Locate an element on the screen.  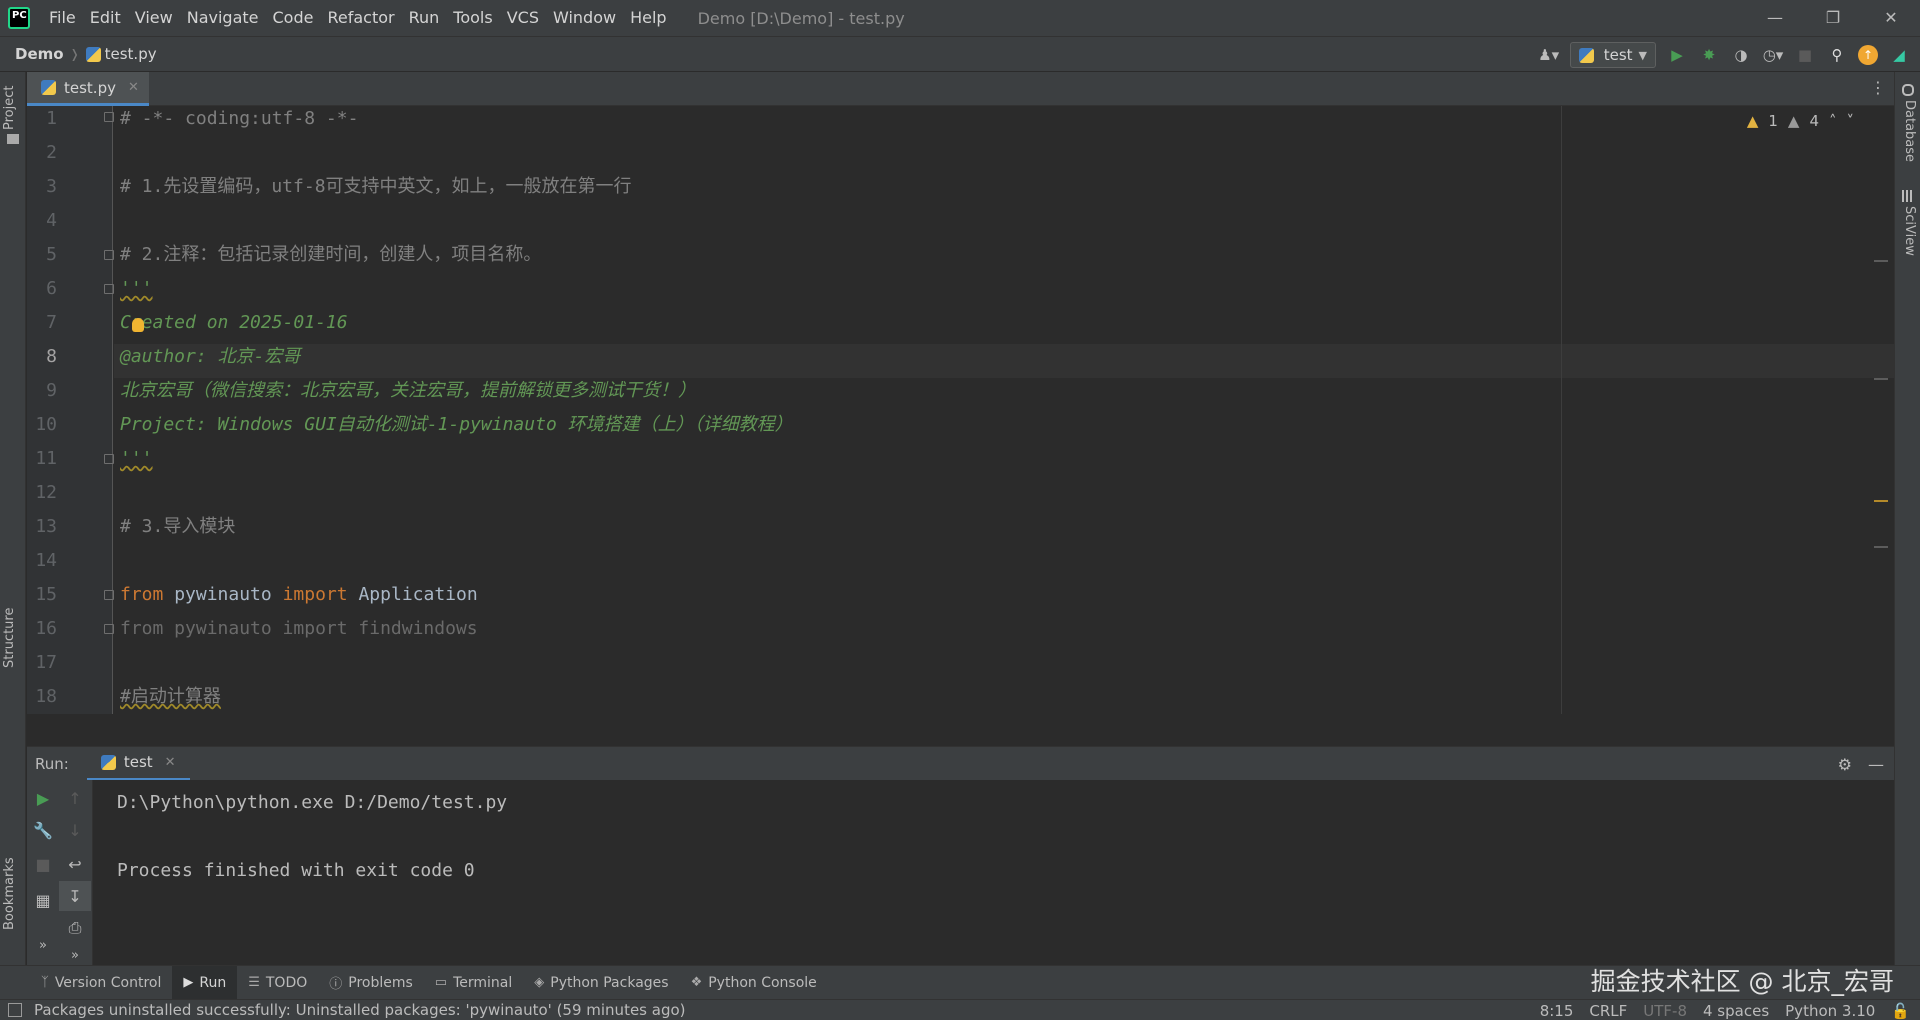
minimize-icon: — is located at coordinates (1775, 18).